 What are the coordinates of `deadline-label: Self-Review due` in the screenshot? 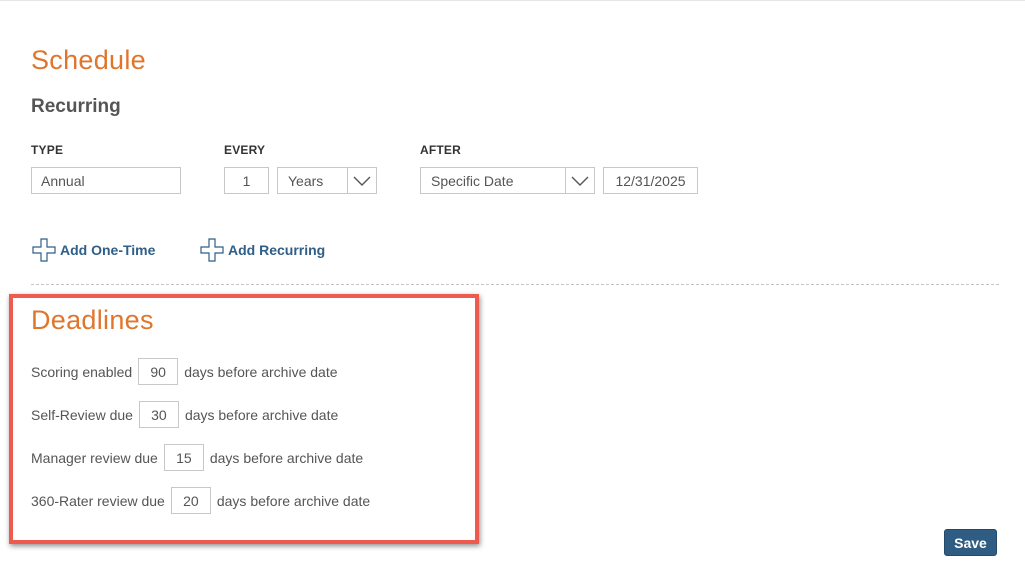 It's located at (82, 414).